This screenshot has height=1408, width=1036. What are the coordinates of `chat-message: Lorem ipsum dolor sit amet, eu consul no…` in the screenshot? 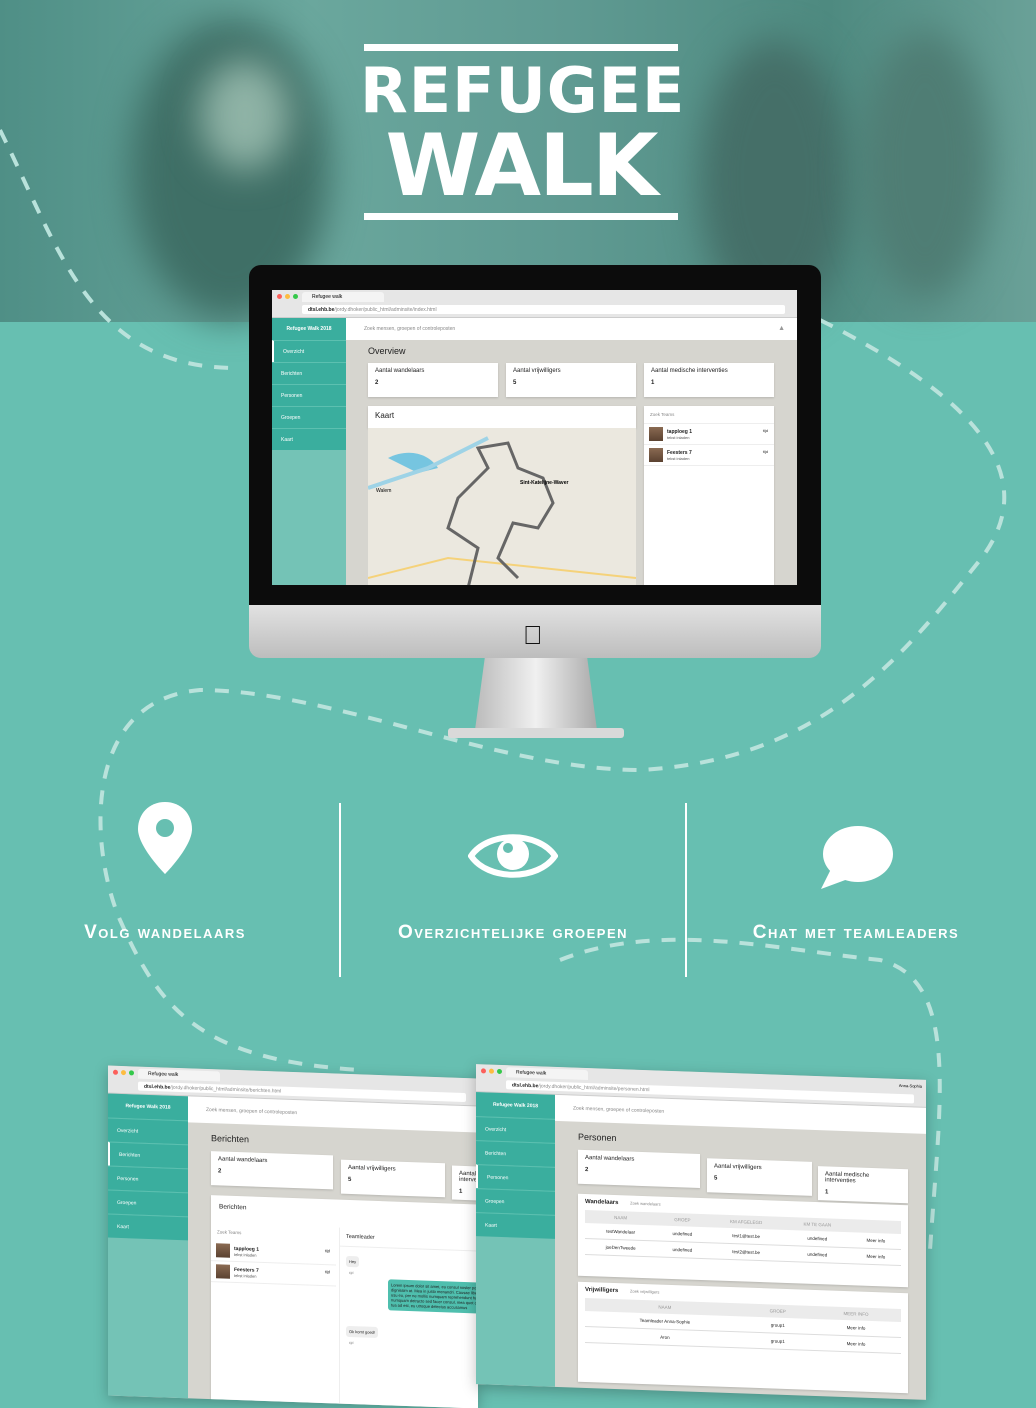 It's located at (433, 1297).